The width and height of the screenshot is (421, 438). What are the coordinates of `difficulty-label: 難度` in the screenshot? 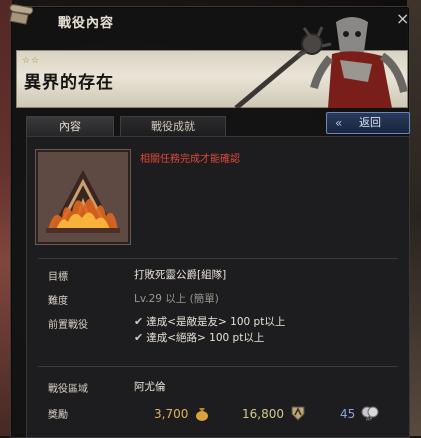 It's located at (58, 301).